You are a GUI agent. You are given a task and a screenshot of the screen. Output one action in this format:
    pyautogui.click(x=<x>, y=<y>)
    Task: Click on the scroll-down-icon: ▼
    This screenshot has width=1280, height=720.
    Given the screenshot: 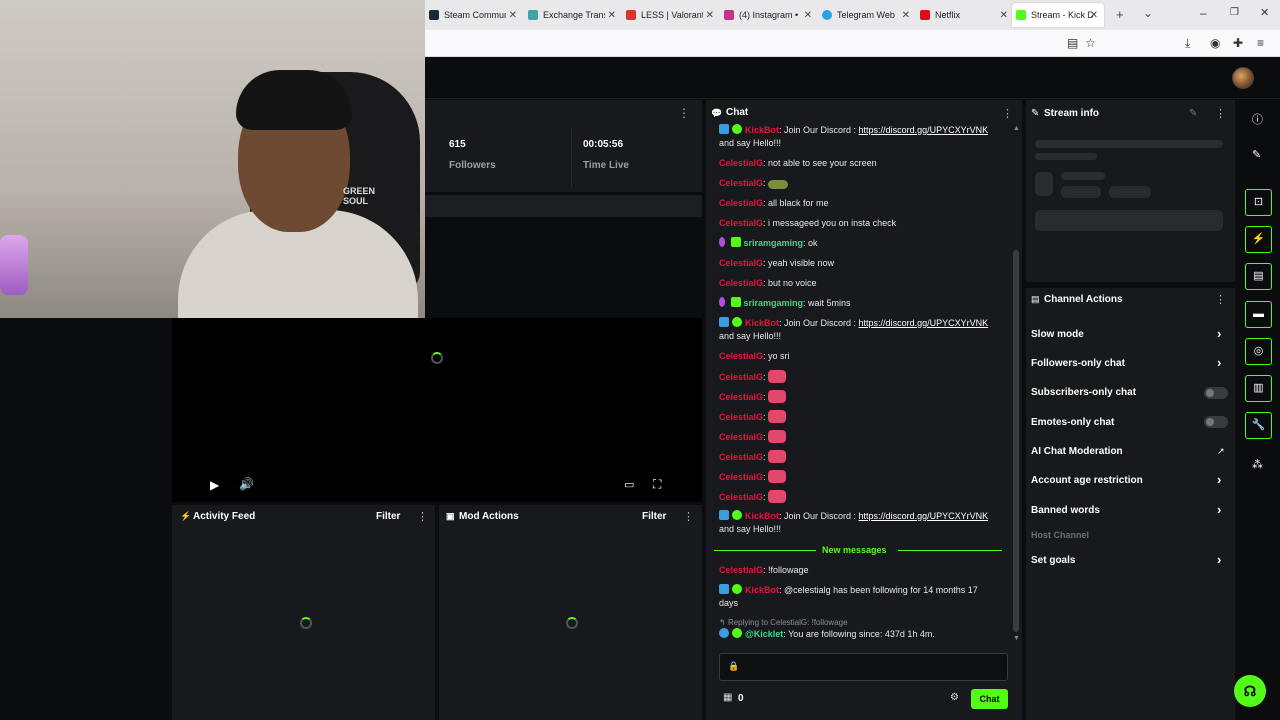 What is the action you would take?
    pyautogui.click(x=1016, y=638)
    